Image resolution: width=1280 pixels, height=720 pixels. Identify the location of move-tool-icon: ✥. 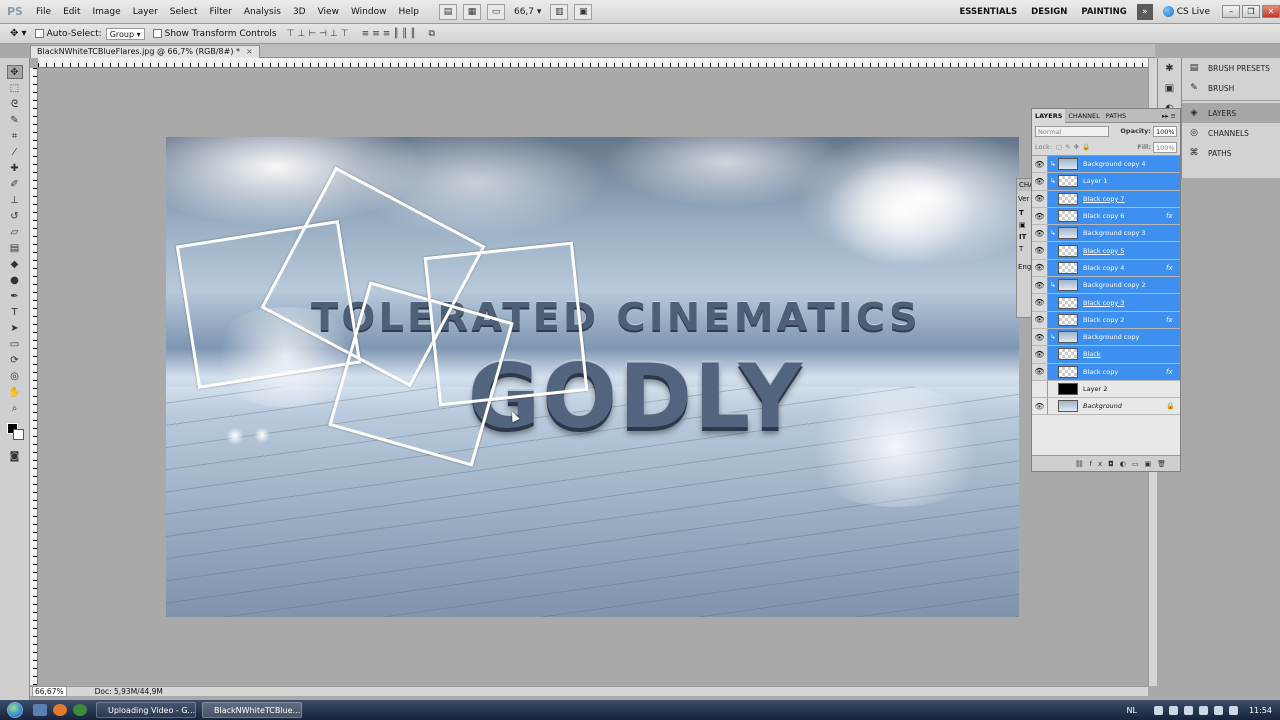
(14, 72).